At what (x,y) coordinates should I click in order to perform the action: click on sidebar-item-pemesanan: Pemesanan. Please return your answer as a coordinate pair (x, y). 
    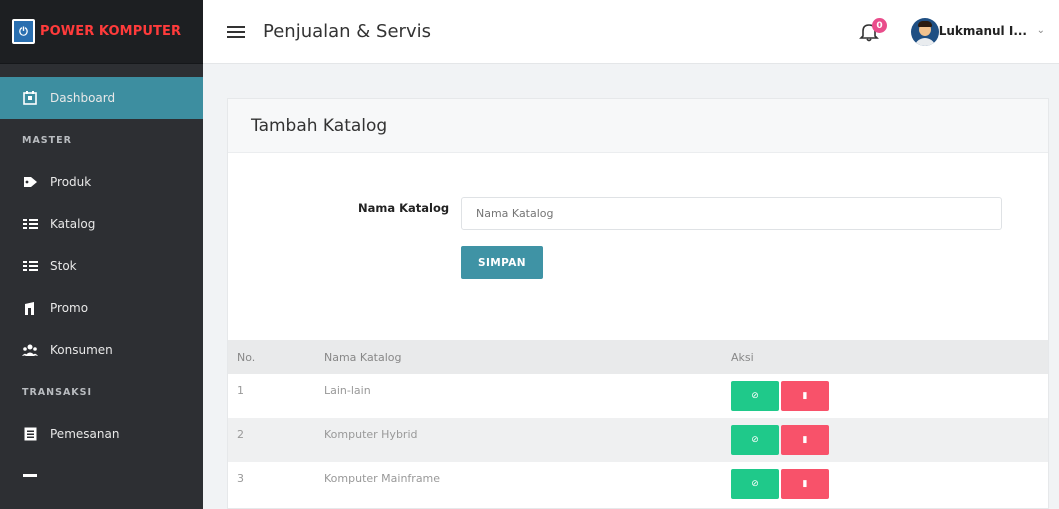
    Looking at the image, I should click on (101, 434).